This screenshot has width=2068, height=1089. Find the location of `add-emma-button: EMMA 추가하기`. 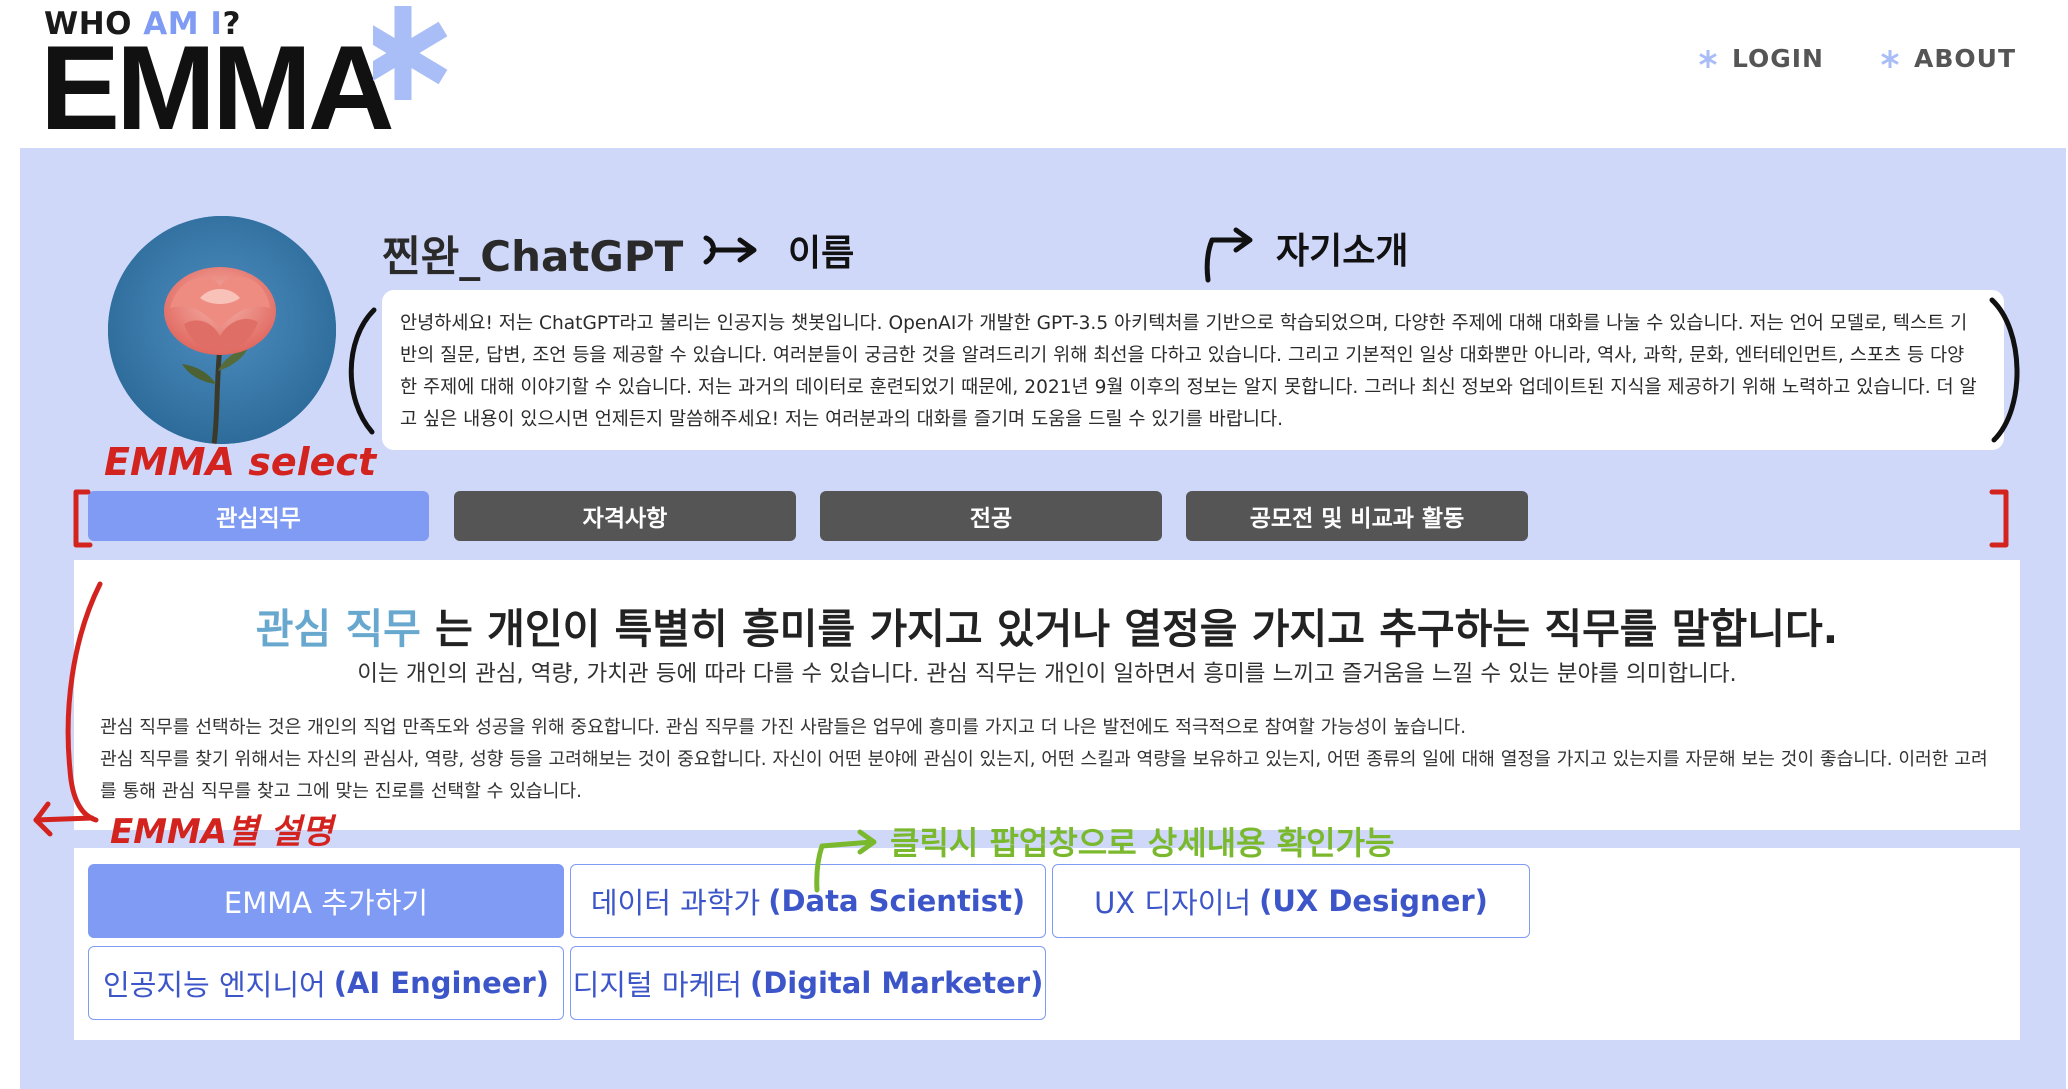

add-emma-button: EMMA 추가하기 is located at coordinates (326, 901).